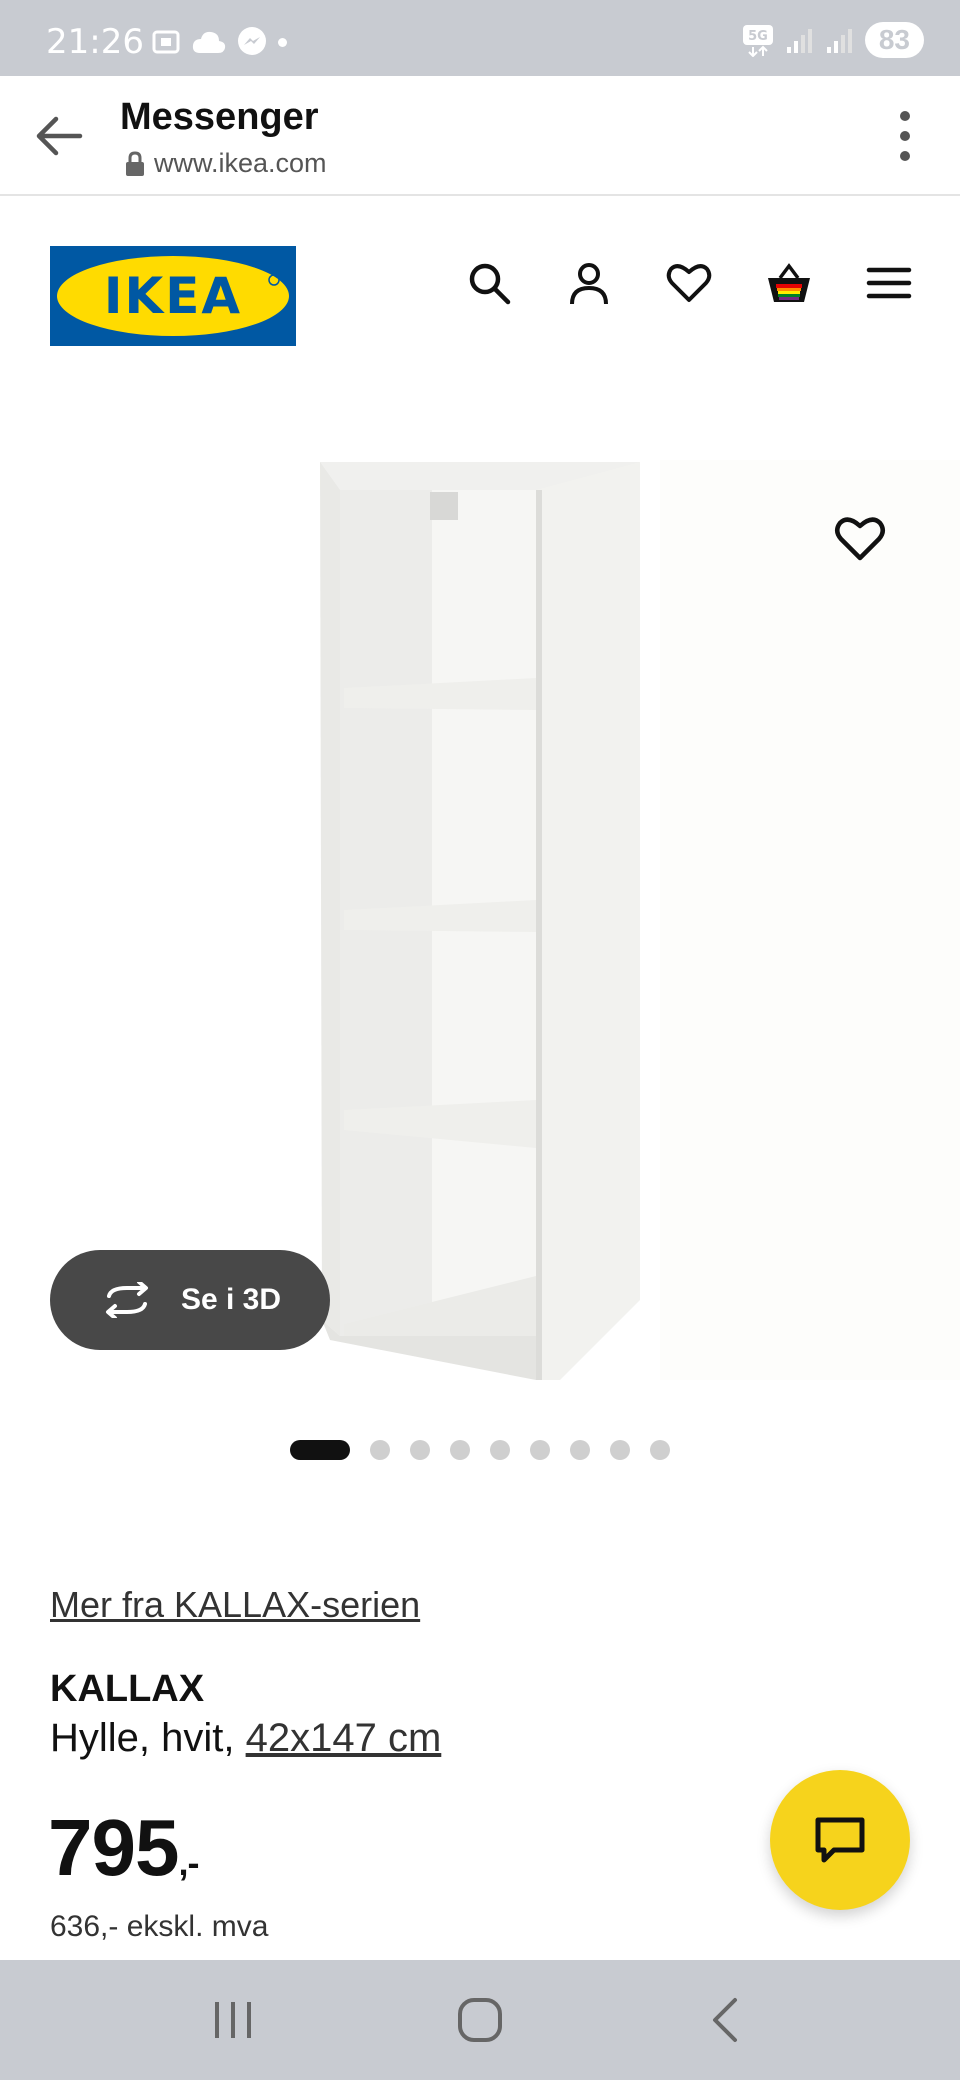  I want to click on header-icons, so click(689, 283).